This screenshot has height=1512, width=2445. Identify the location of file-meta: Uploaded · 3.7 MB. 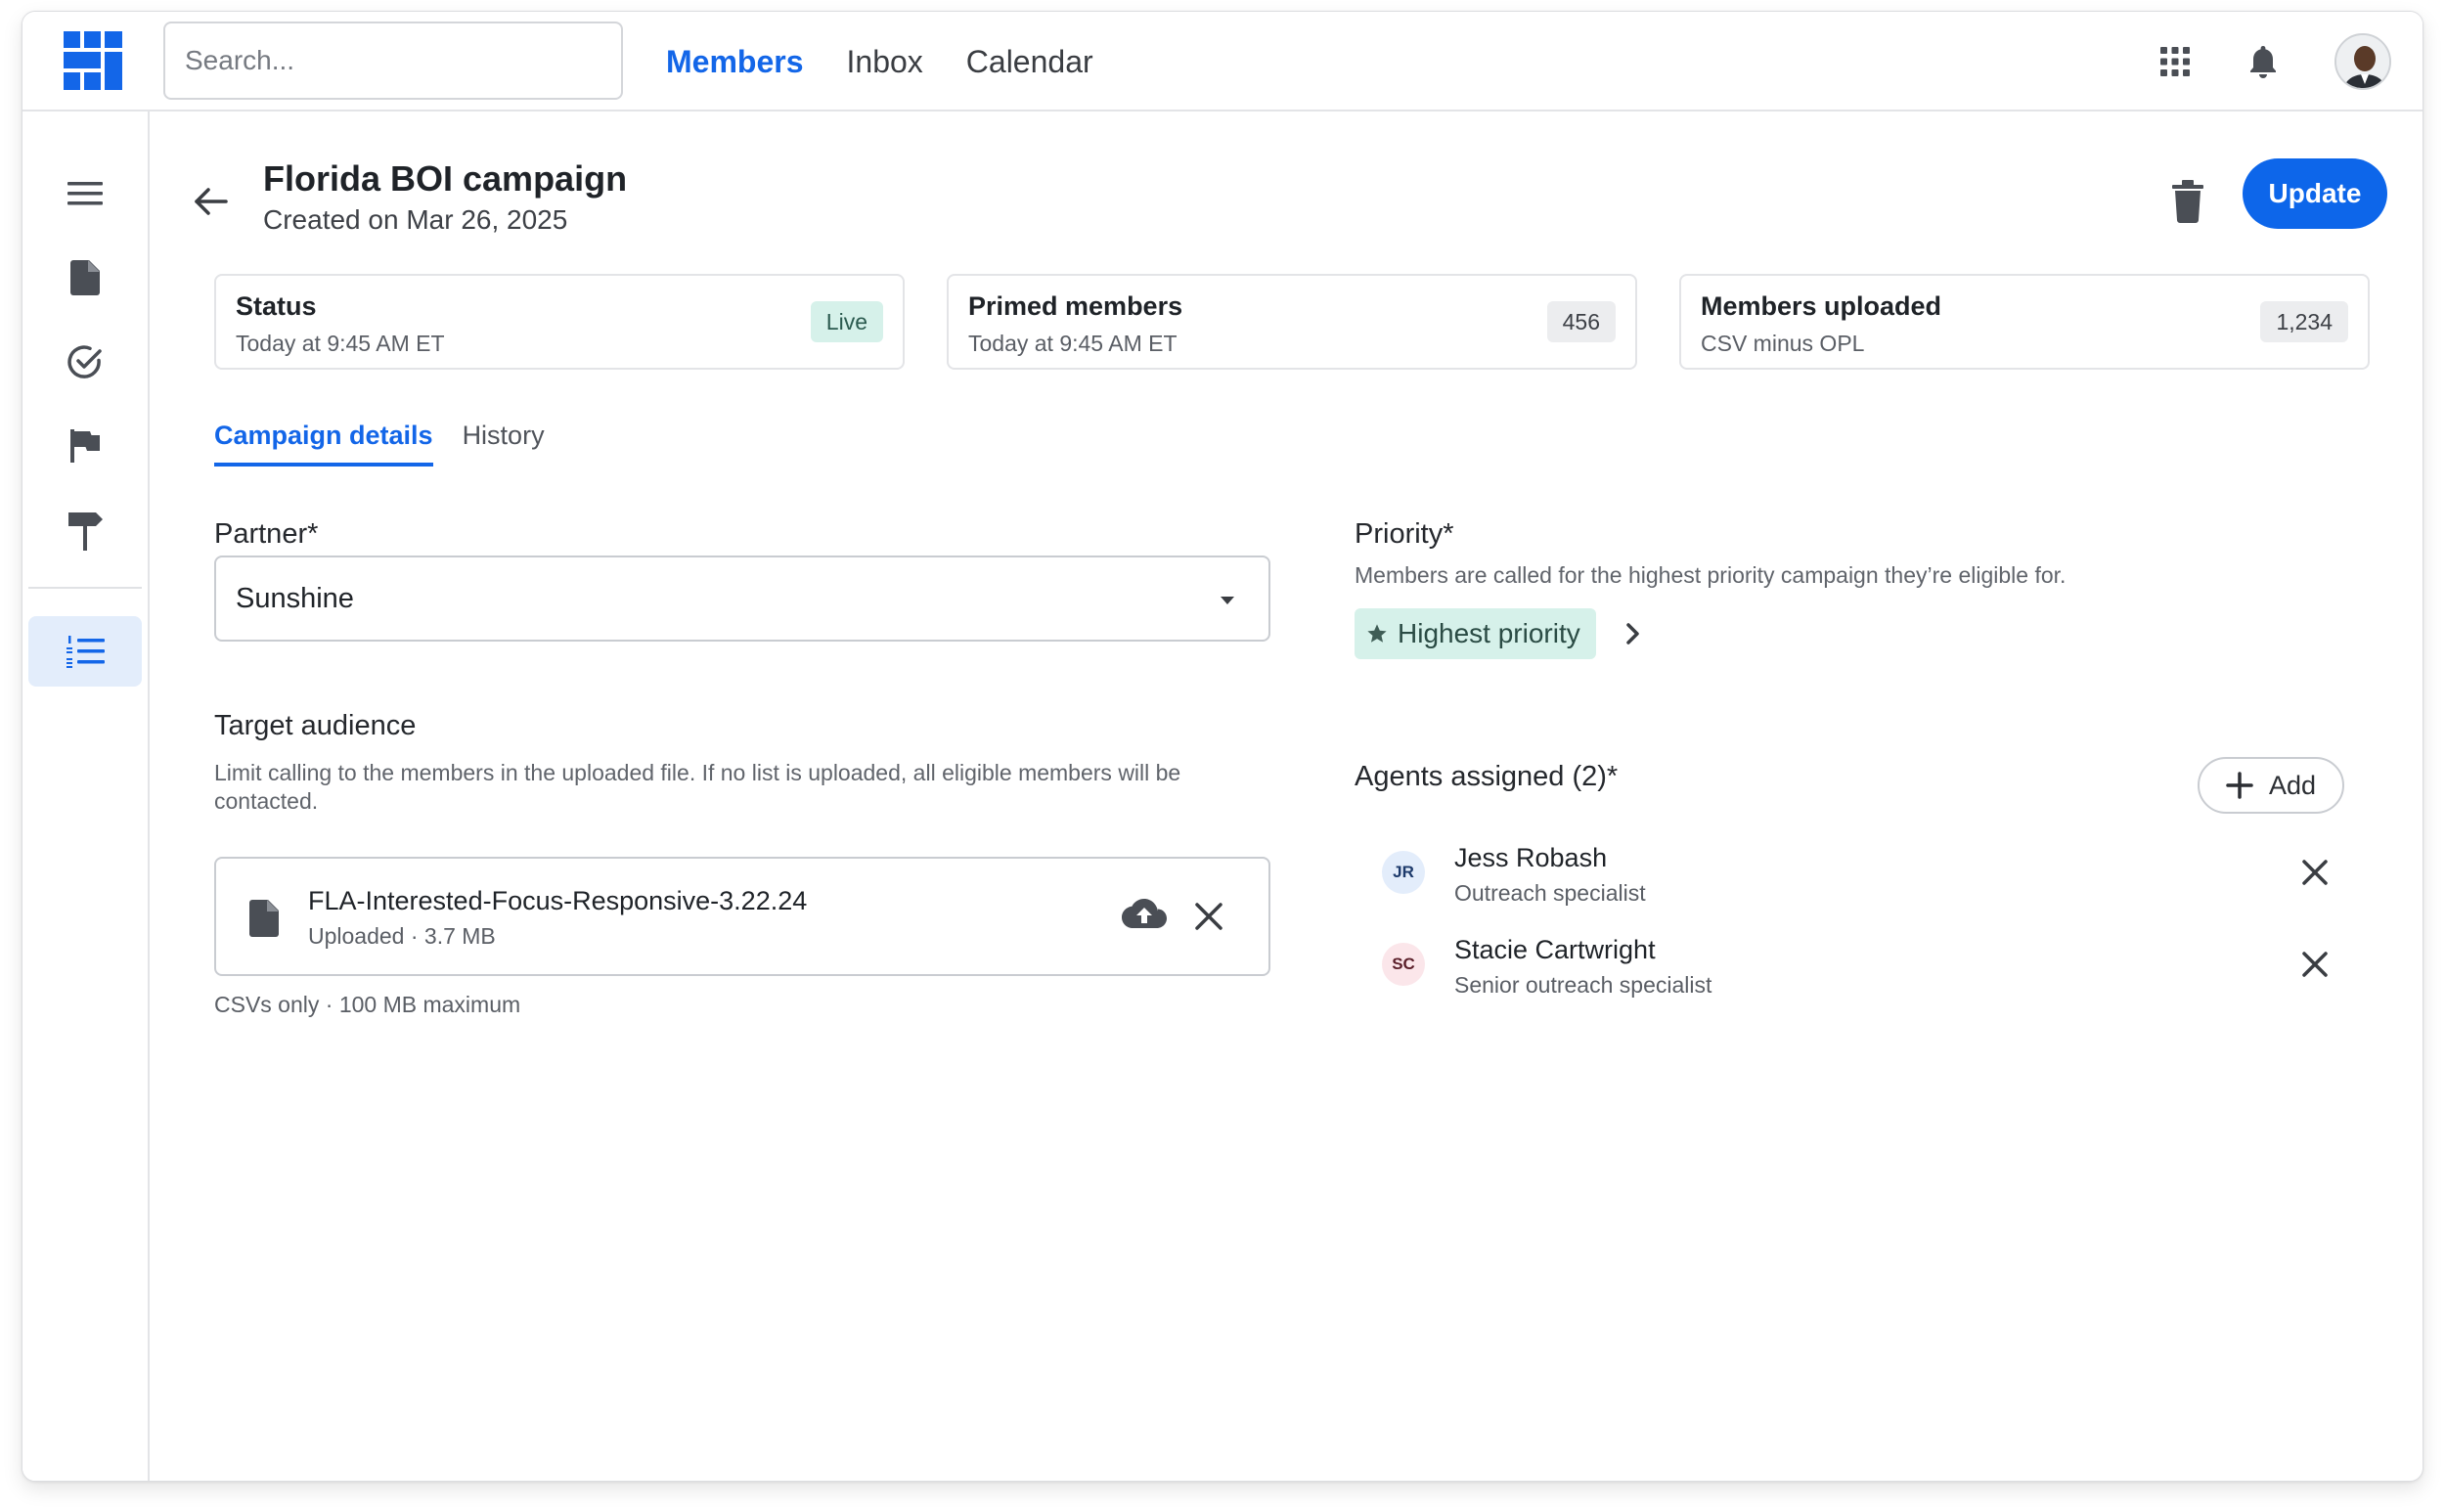
(402, 936).